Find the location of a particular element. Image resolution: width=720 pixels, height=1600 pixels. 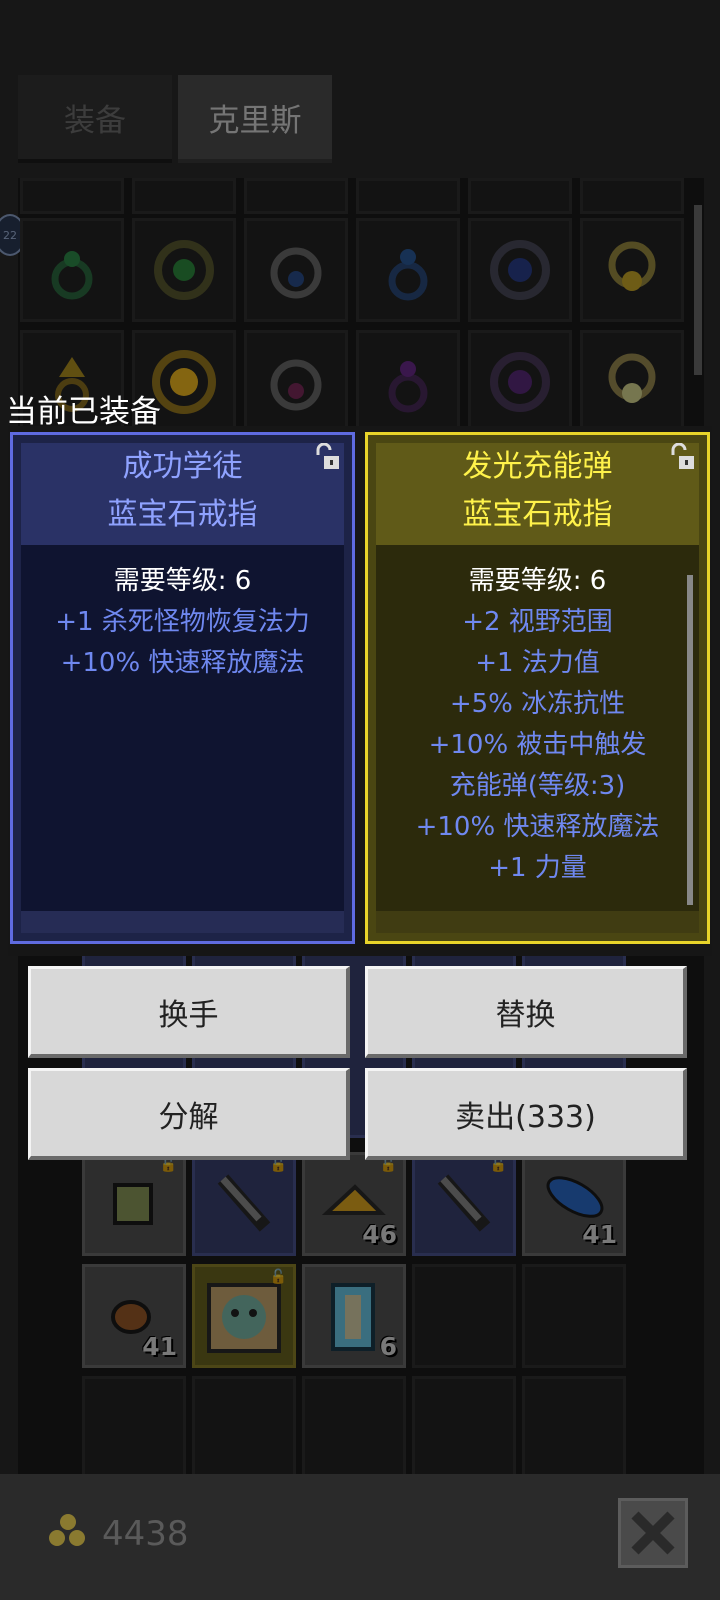

stat-line: +1 法力值 is located at coordinates (537, 663).